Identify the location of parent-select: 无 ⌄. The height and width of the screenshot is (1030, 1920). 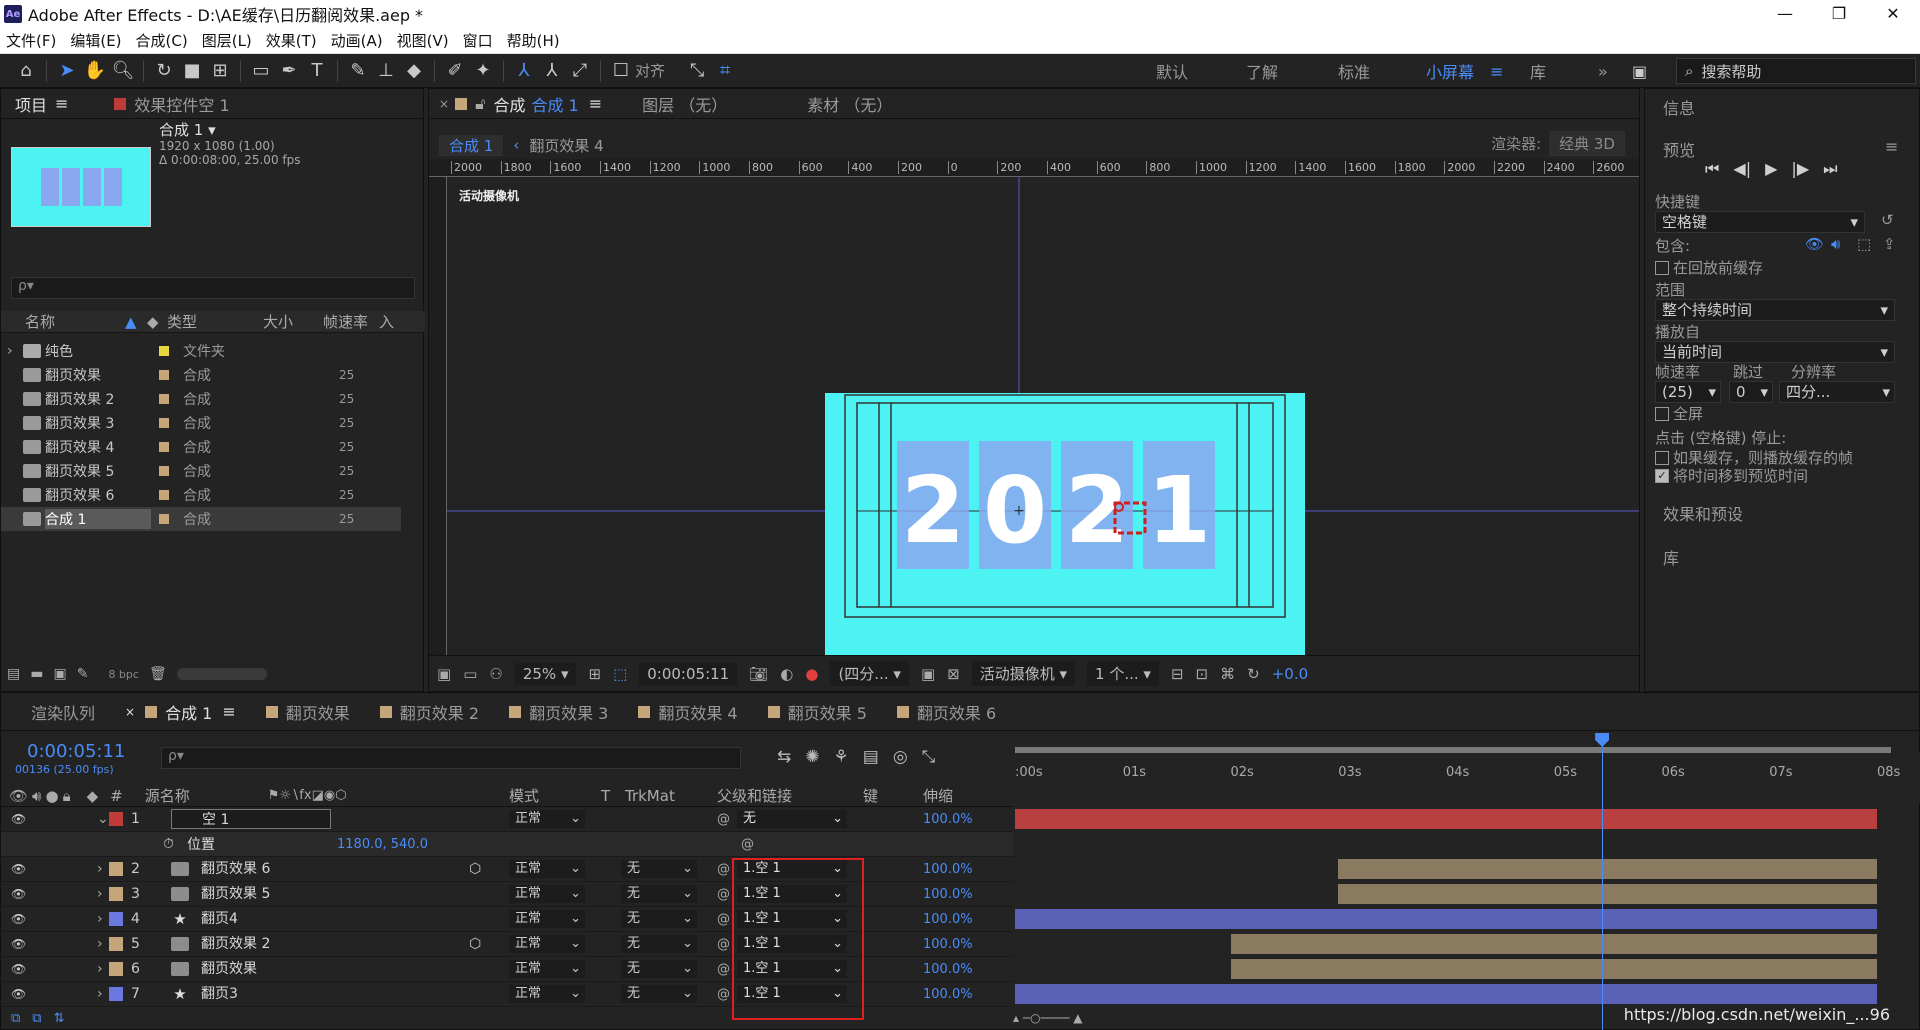
(792, 819).